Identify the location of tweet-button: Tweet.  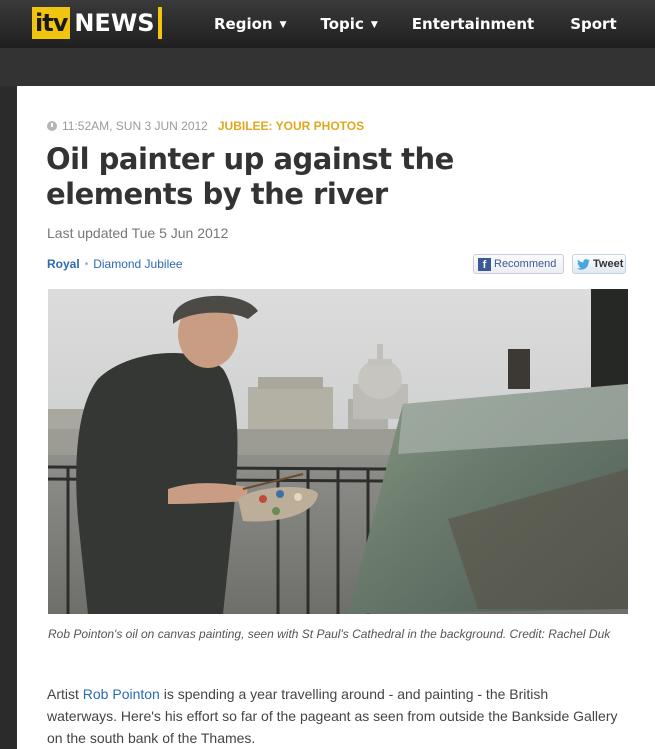
(599, 264).